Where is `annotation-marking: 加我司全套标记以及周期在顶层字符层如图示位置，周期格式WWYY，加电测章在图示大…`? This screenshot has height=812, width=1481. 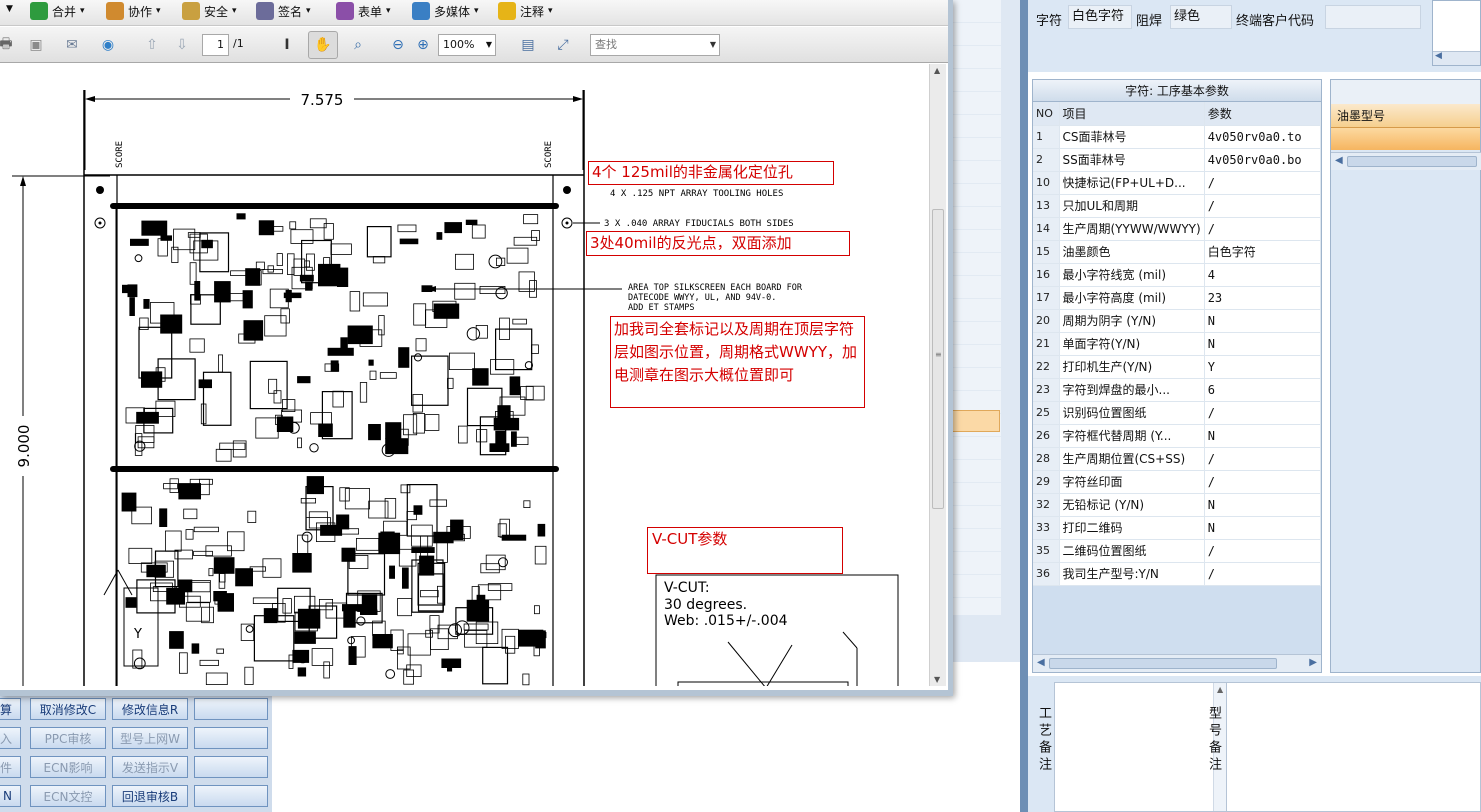 annotation-marking: 加我司全套标记以及周期在顶层字符层如图示位置，周期格式WWYY，加电测章在图示大… is located at coordinates (737, 362).